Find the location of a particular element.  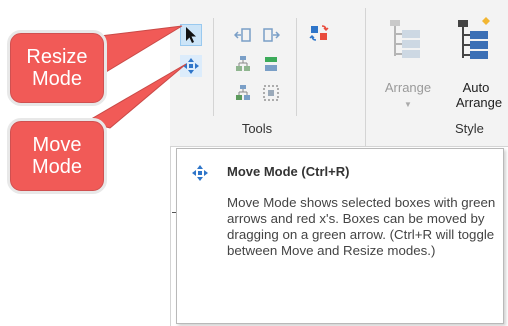

move-mode-callout: Move Mode is located at coordinates (57, 156).